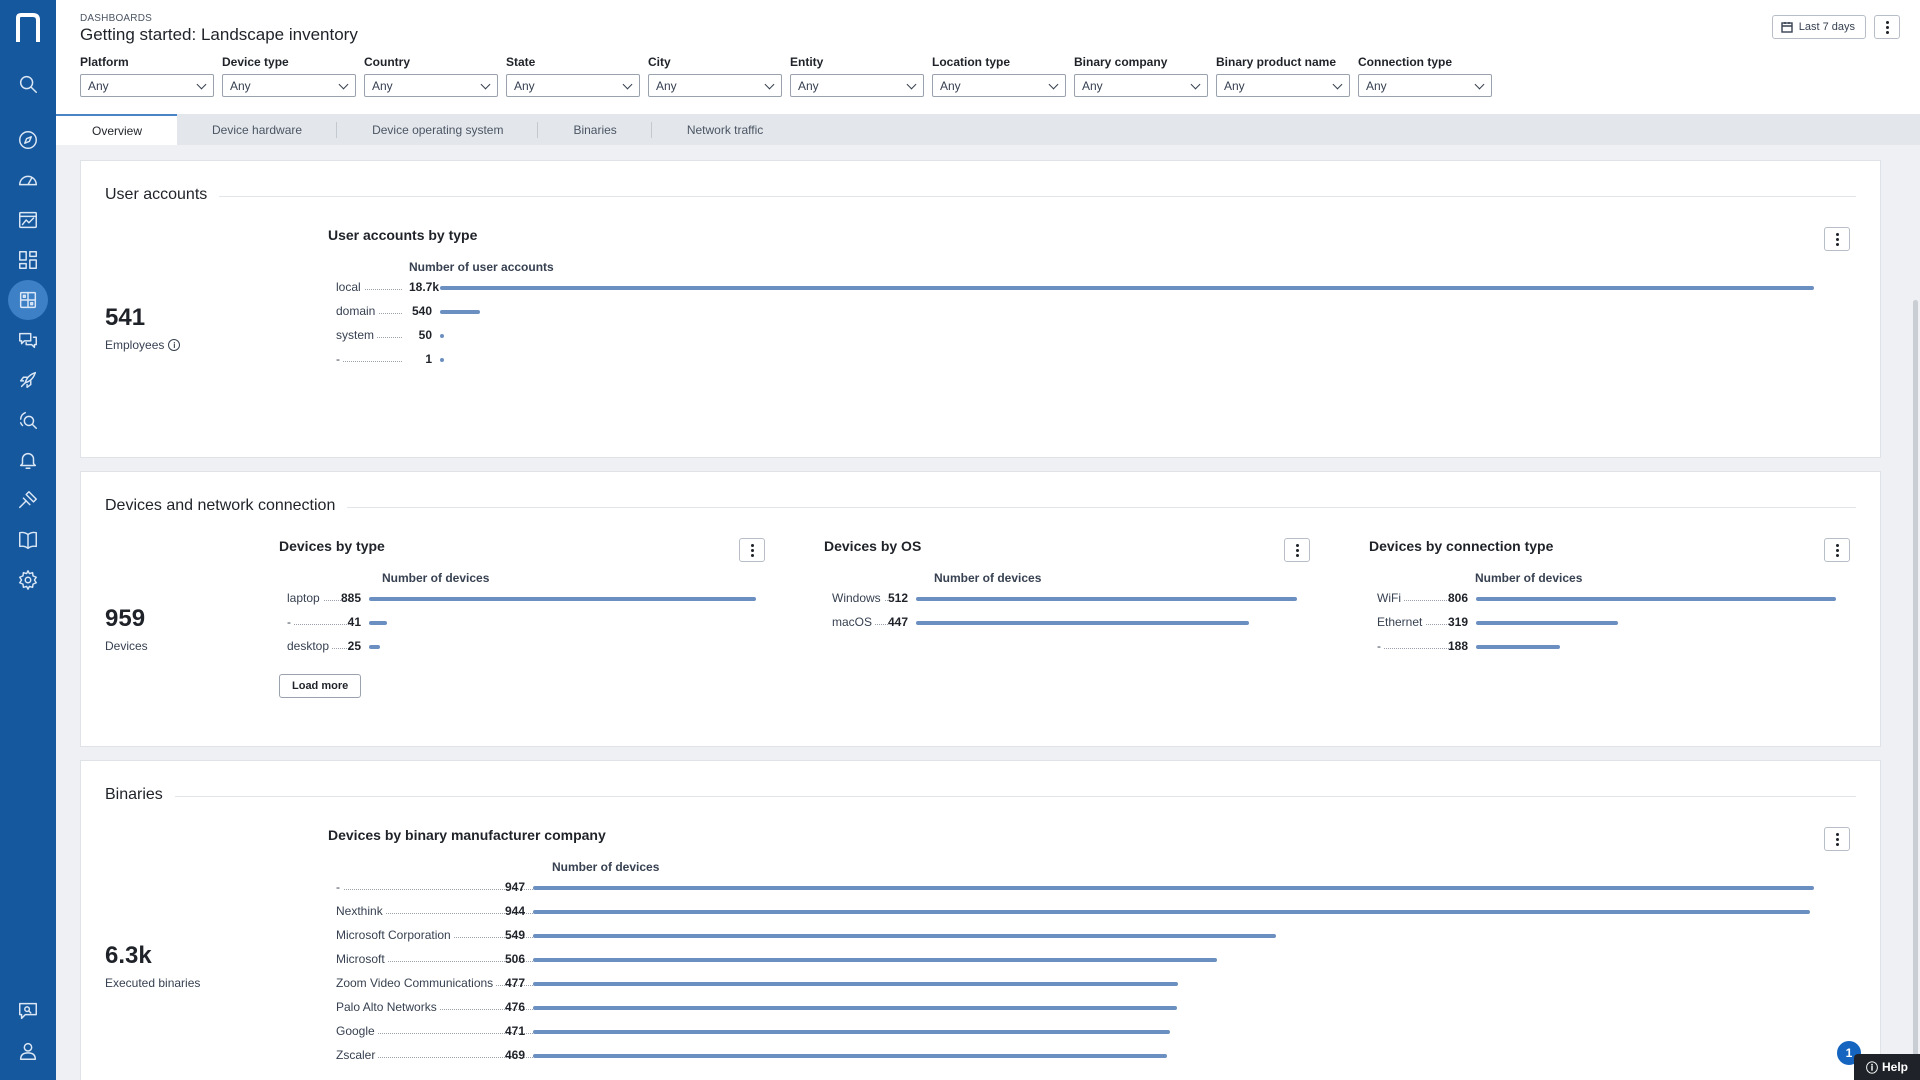 This screenshot has width=1920, height=1080. I want to click on bar-row: Microsoft Corporation 549, so click(1071, 936).